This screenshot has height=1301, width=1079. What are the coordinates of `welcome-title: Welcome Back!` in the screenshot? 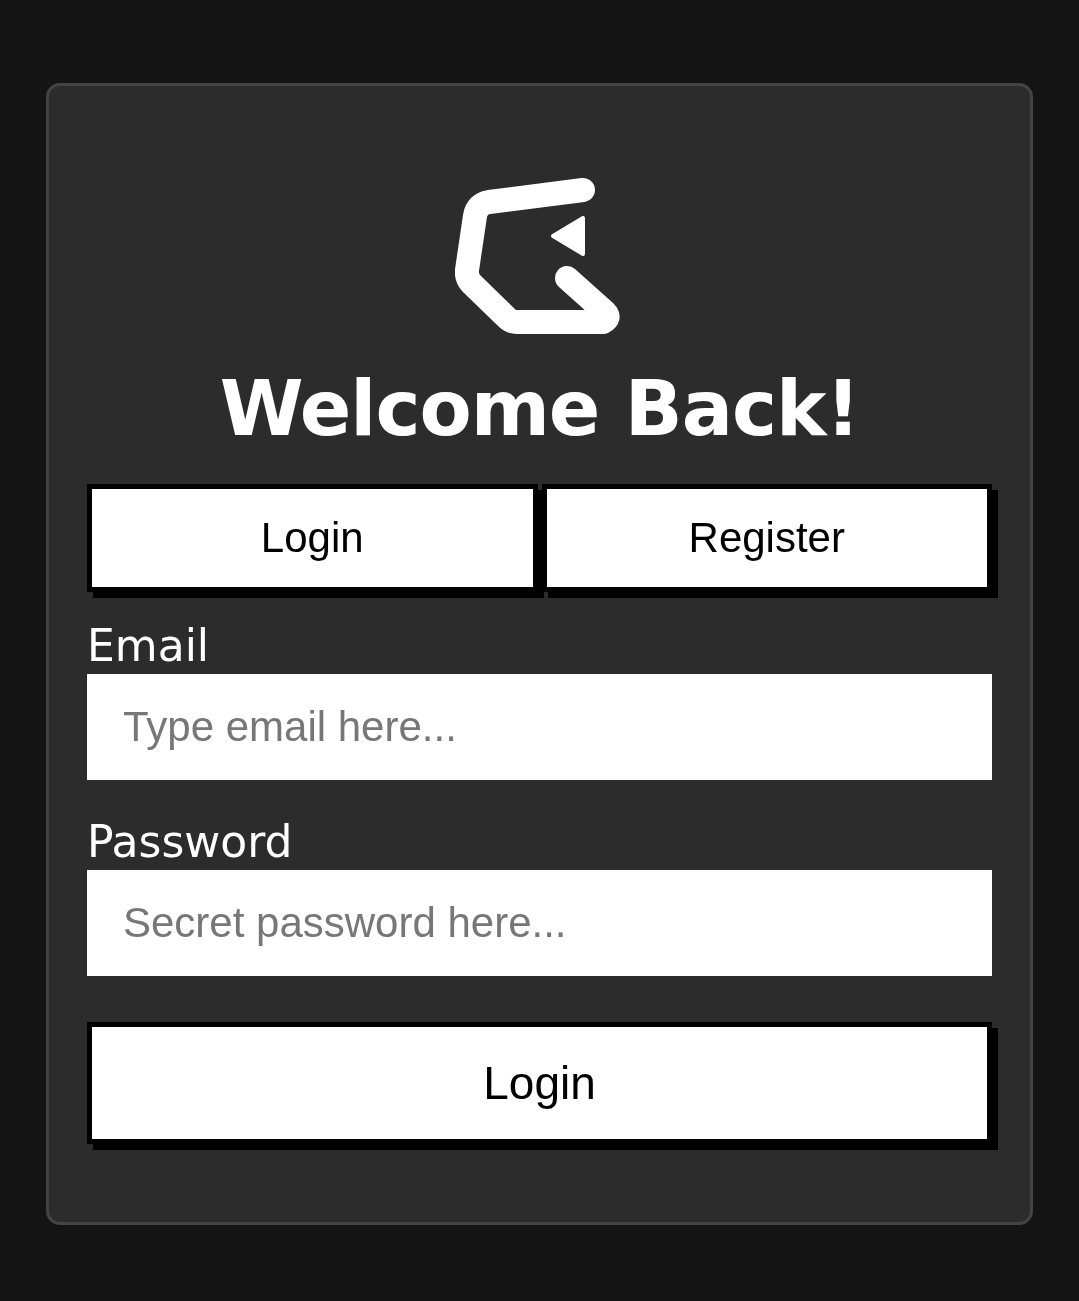 It's located at (539, 409).